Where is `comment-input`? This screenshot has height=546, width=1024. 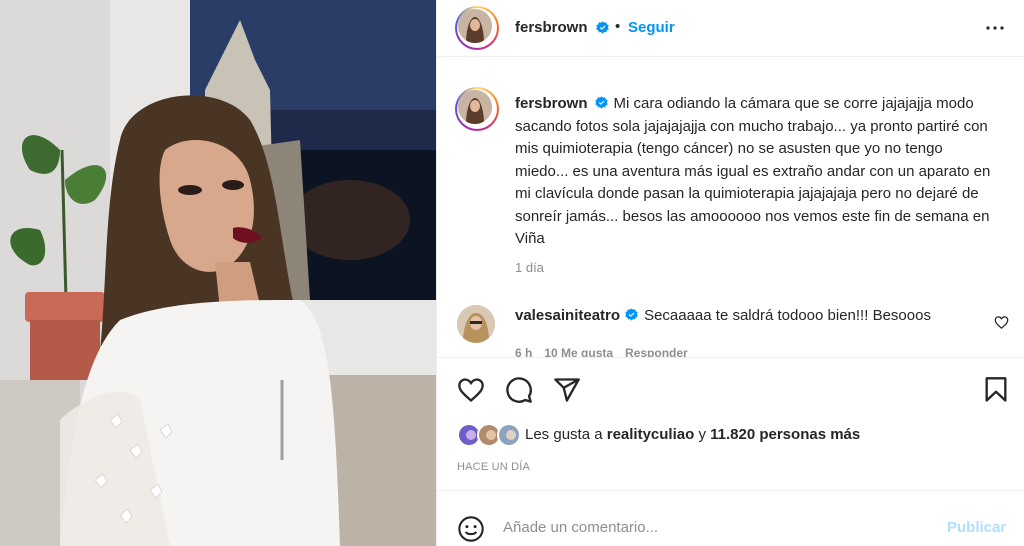
comment-input is located at coordinates (713, 527).